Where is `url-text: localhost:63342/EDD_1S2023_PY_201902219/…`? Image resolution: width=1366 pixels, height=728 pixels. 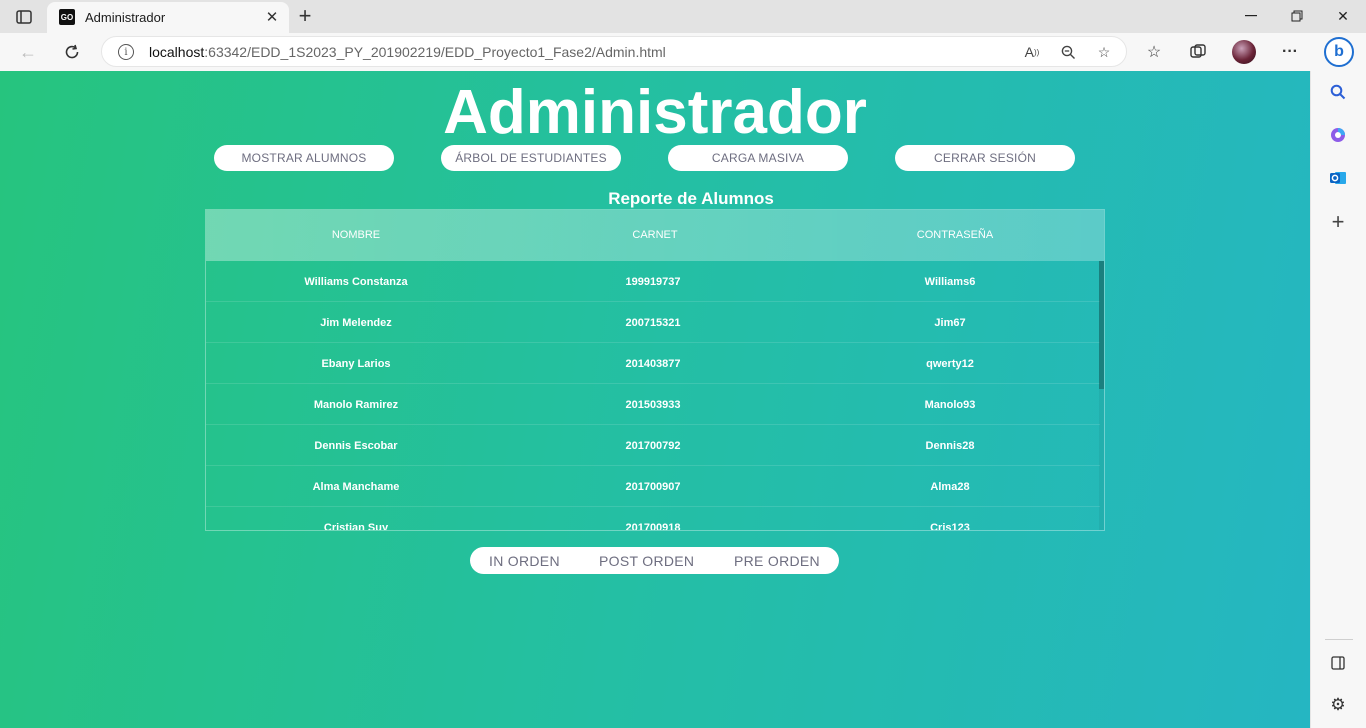 url-text: localhost:63342/EDD_1S2023_PY_201902219/… is located at coordinates (407, 52).